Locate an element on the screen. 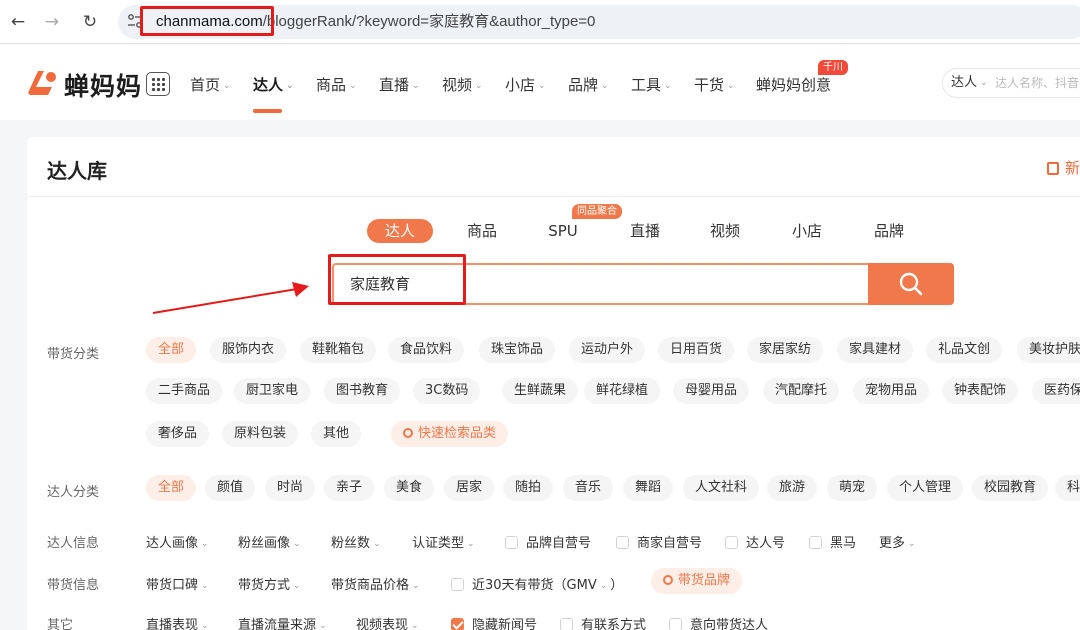  menu-item-label: 干货 is located at coordinates (709, 85).